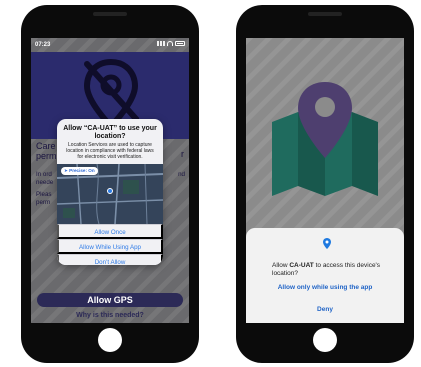 Image resolution: width=421 pixels, height=367 pixels. Describe the element at coordinates (161, 43) in the screenshot. I see `signal-icon` at that location.